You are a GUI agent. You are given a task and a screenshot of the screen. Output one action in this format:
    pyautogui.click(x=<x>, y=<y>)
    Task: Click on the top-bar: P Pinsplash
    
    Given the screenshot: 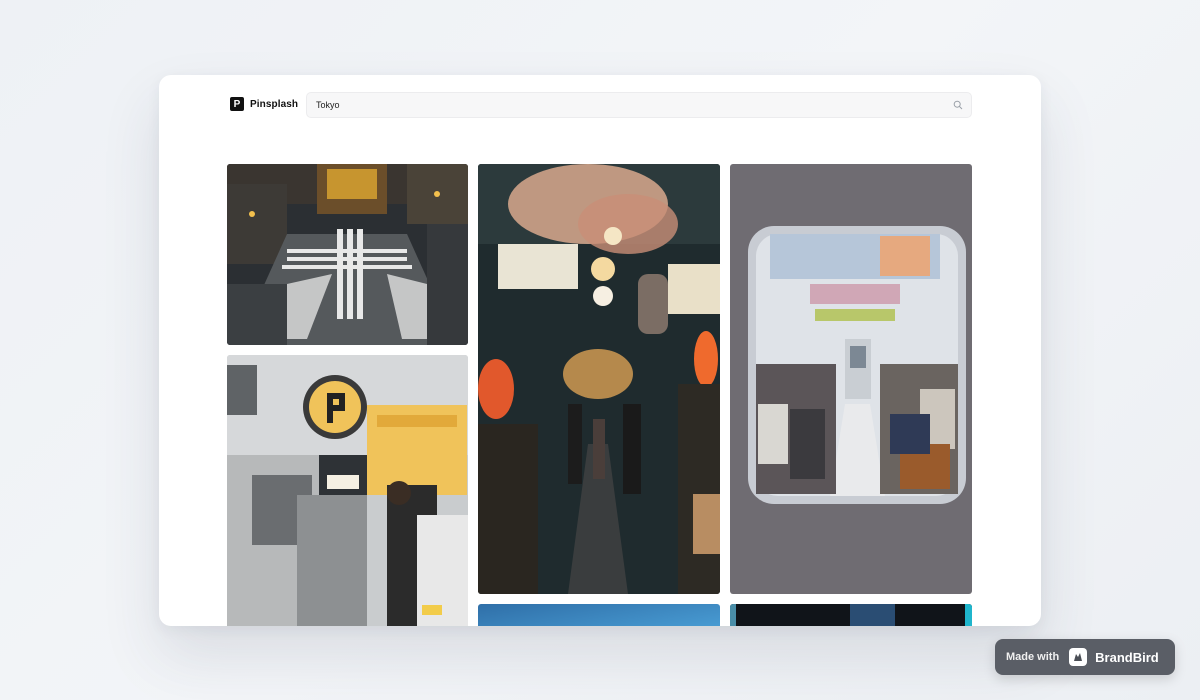 What is the action you would take?
    pyautogui.click(x=600, y=105)
    